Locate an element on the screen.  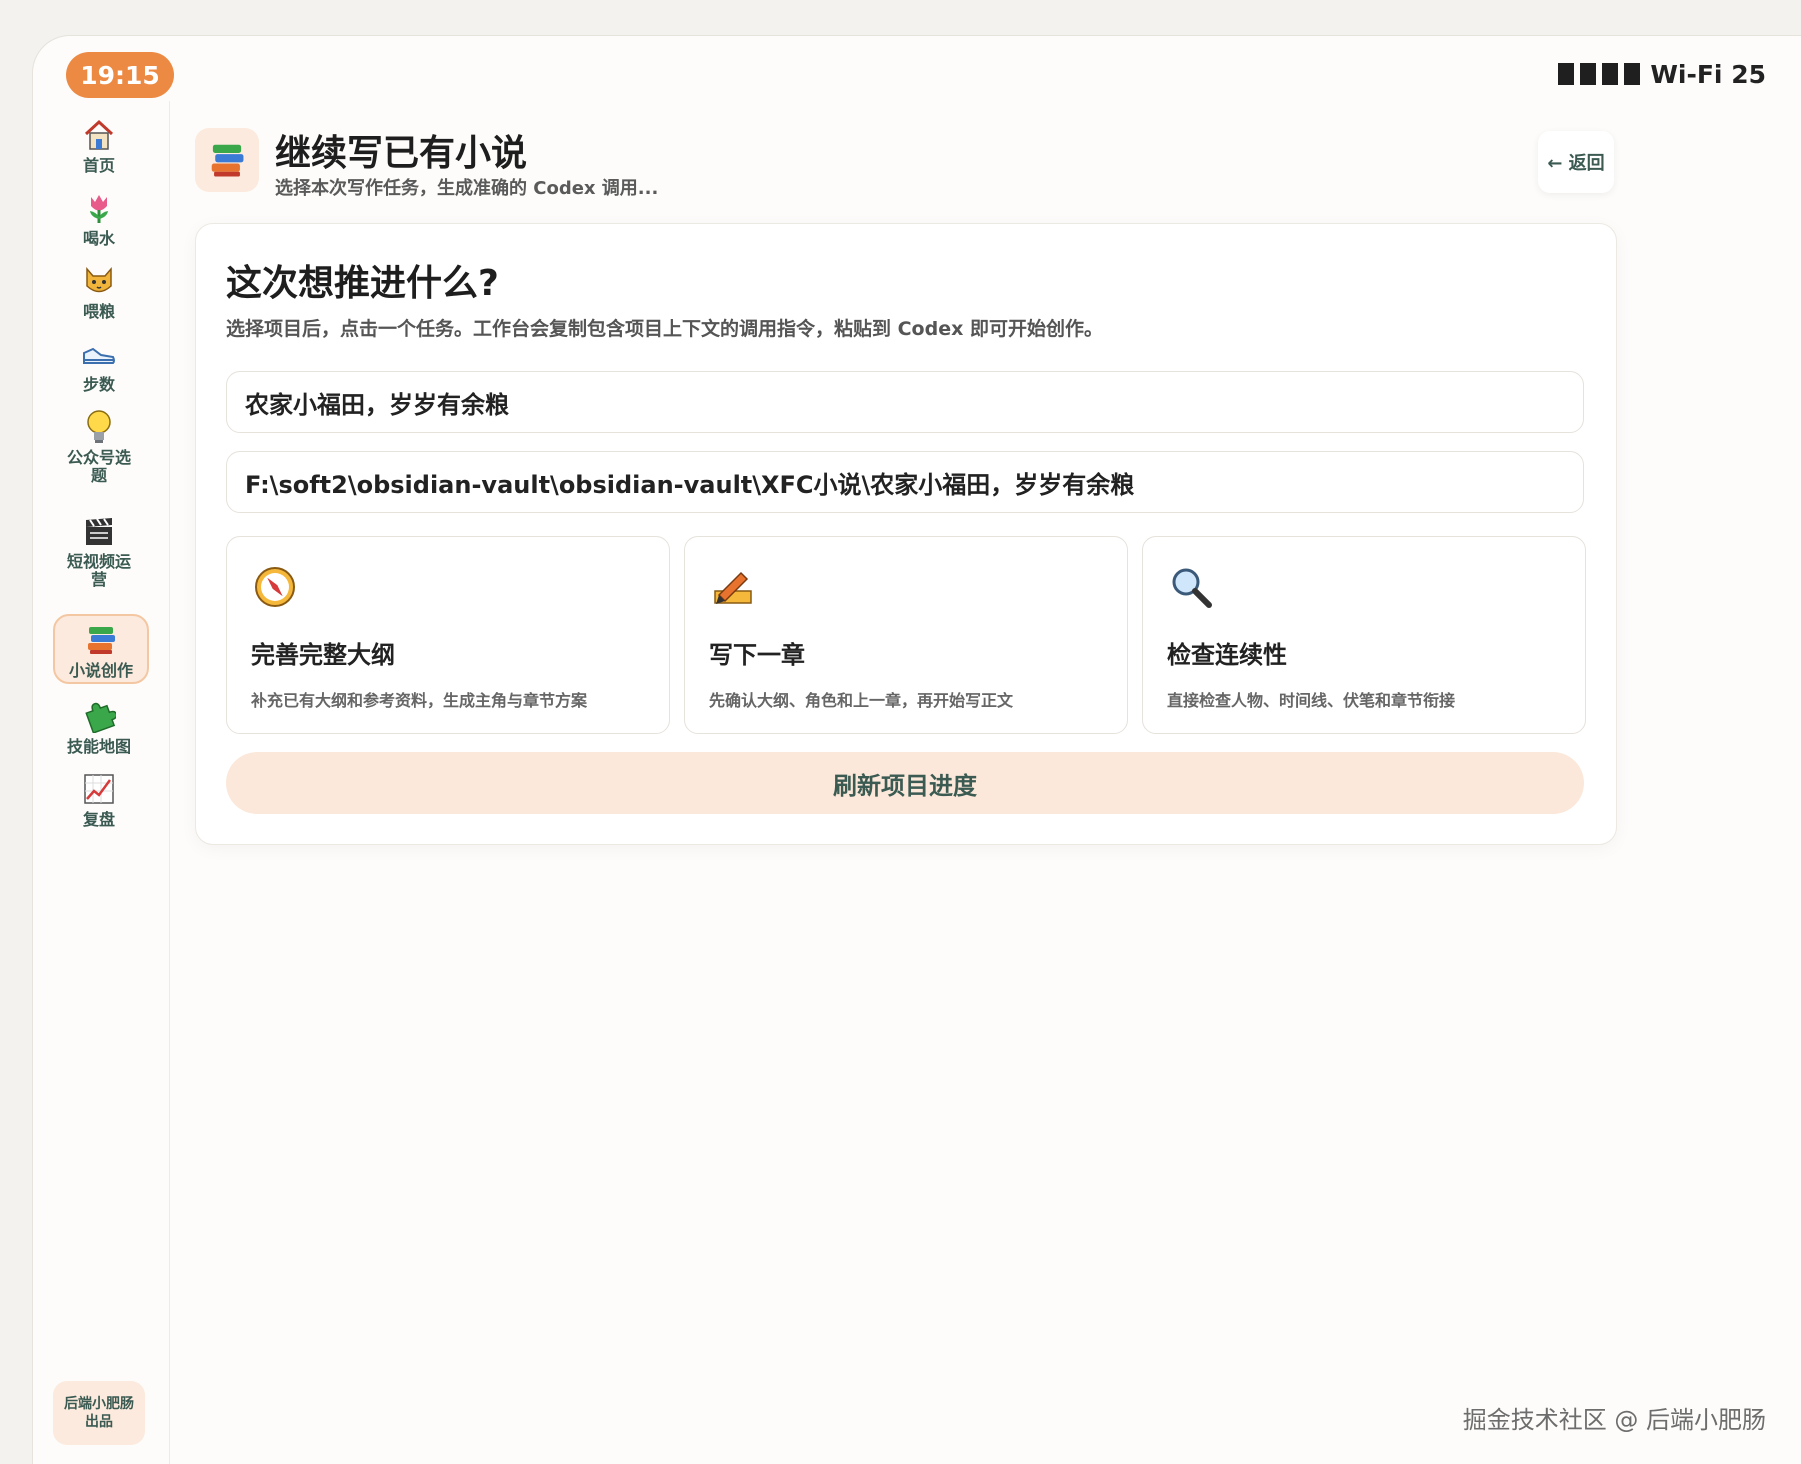
task-card-outline: 完善完整大纲 补充已有大纲和参考资料，生成主角与章节方案 is located at coordinates (448, 635).